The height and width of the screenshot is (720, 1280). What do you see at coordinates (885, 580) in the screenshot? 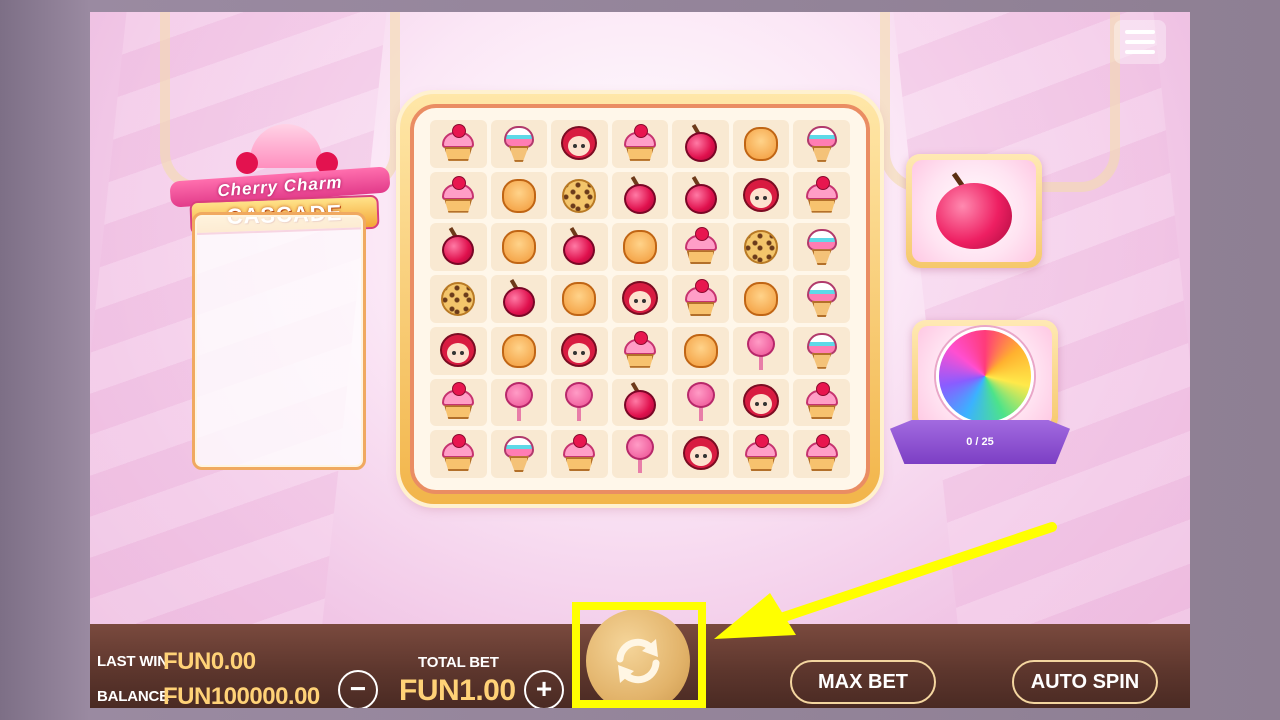
I see `pointer-arrow-icon` at bounding box center [885, 580].